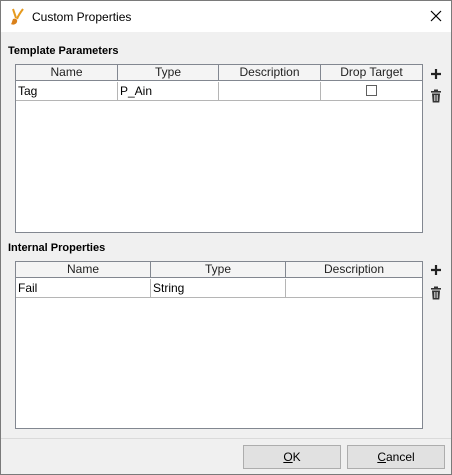 Image resolution: width=452 pixels, height=475 pixels. I want to click on cancel-button: Cancel, so click(396, 457).